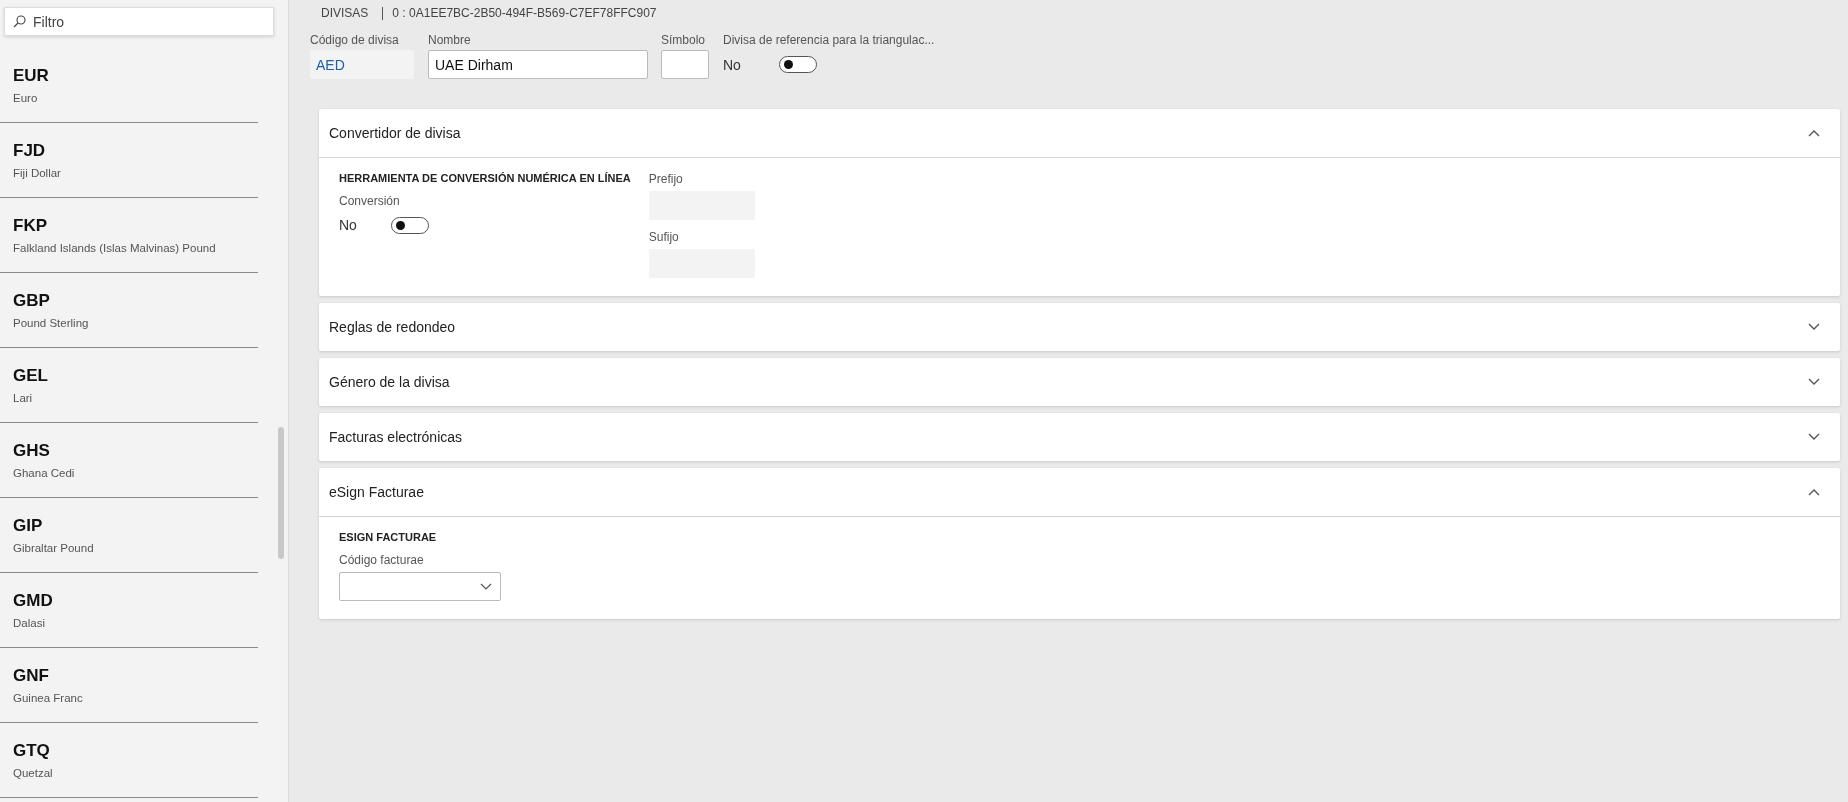 This screenshot has height=802, width=1848. What do you see at coordinates (129, 760) in the screenshot?
I see `currency-list-item: GTQ Quetzal` at bounding box center [129, 760].